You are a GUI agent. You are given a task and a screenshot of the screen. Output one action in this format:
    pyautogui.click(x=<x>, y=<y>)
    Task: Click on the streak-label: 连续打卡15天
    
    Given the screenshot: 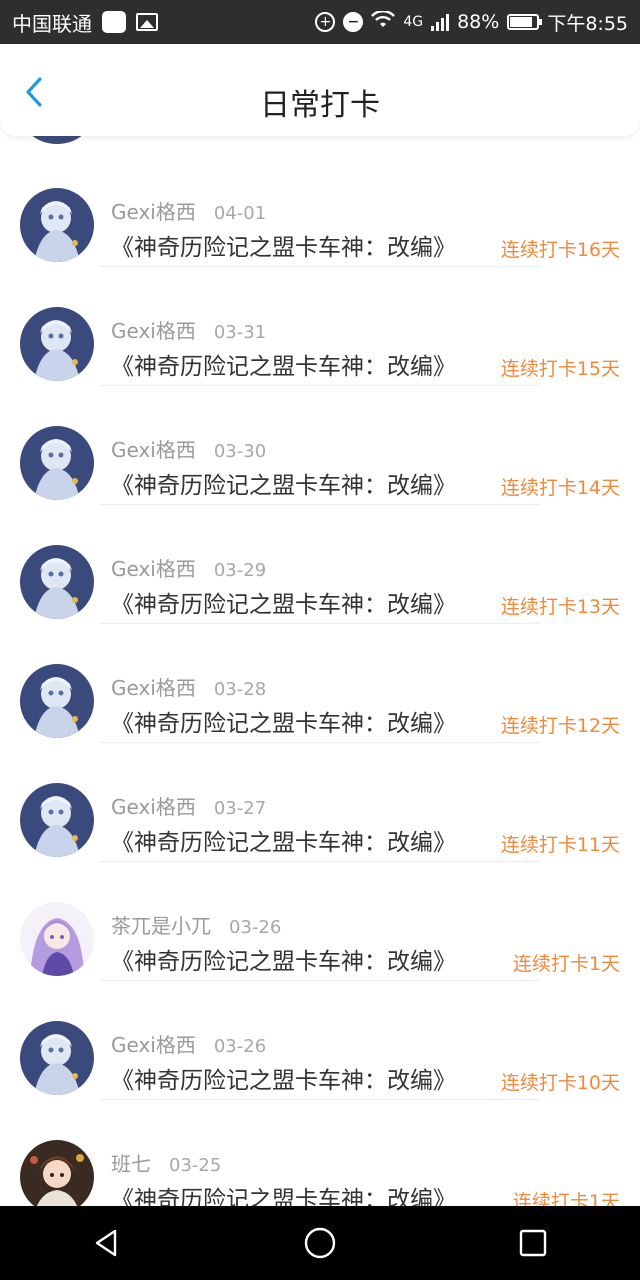 What is the action you would take?
    pyautogui.click(x=560, y=369)
    